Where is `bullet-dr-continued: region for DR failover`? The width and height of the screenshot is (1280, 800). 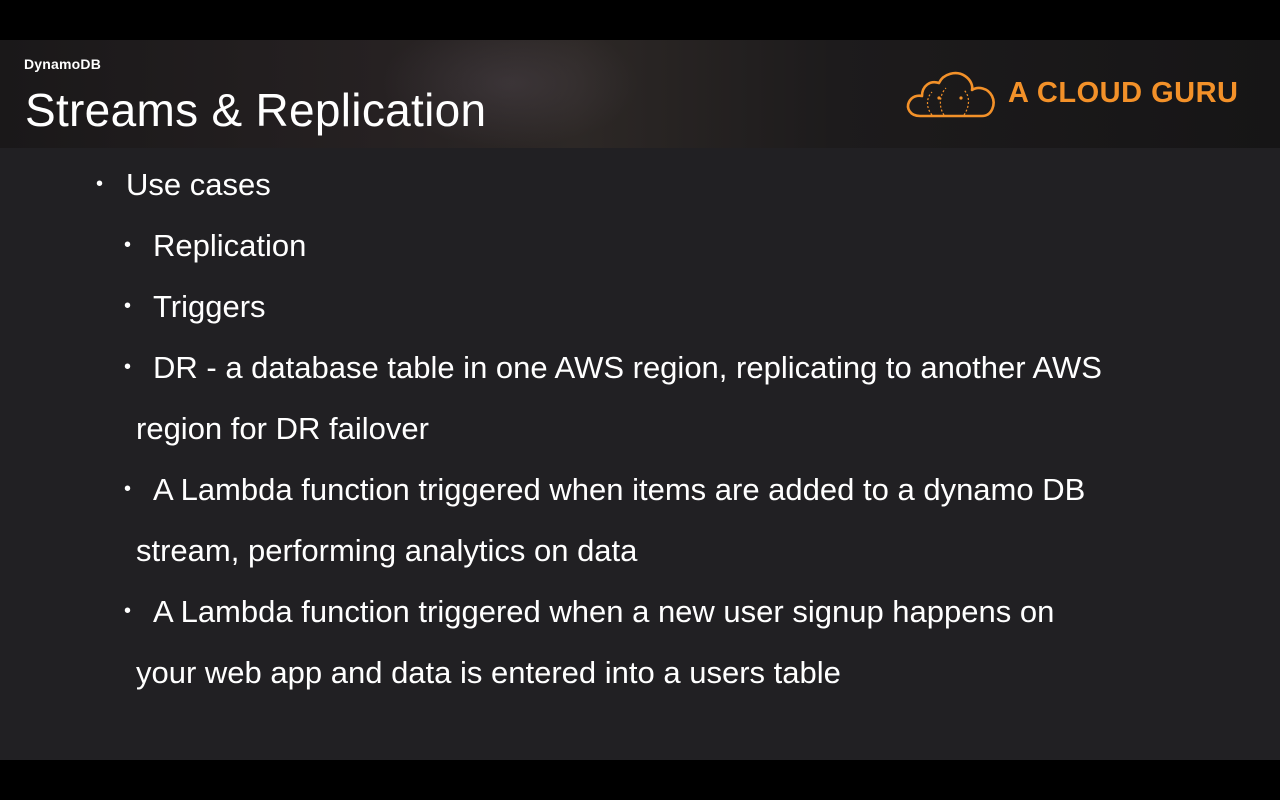
bullet-dr-continued: region for DR failover is located at coordinates (282, 428).